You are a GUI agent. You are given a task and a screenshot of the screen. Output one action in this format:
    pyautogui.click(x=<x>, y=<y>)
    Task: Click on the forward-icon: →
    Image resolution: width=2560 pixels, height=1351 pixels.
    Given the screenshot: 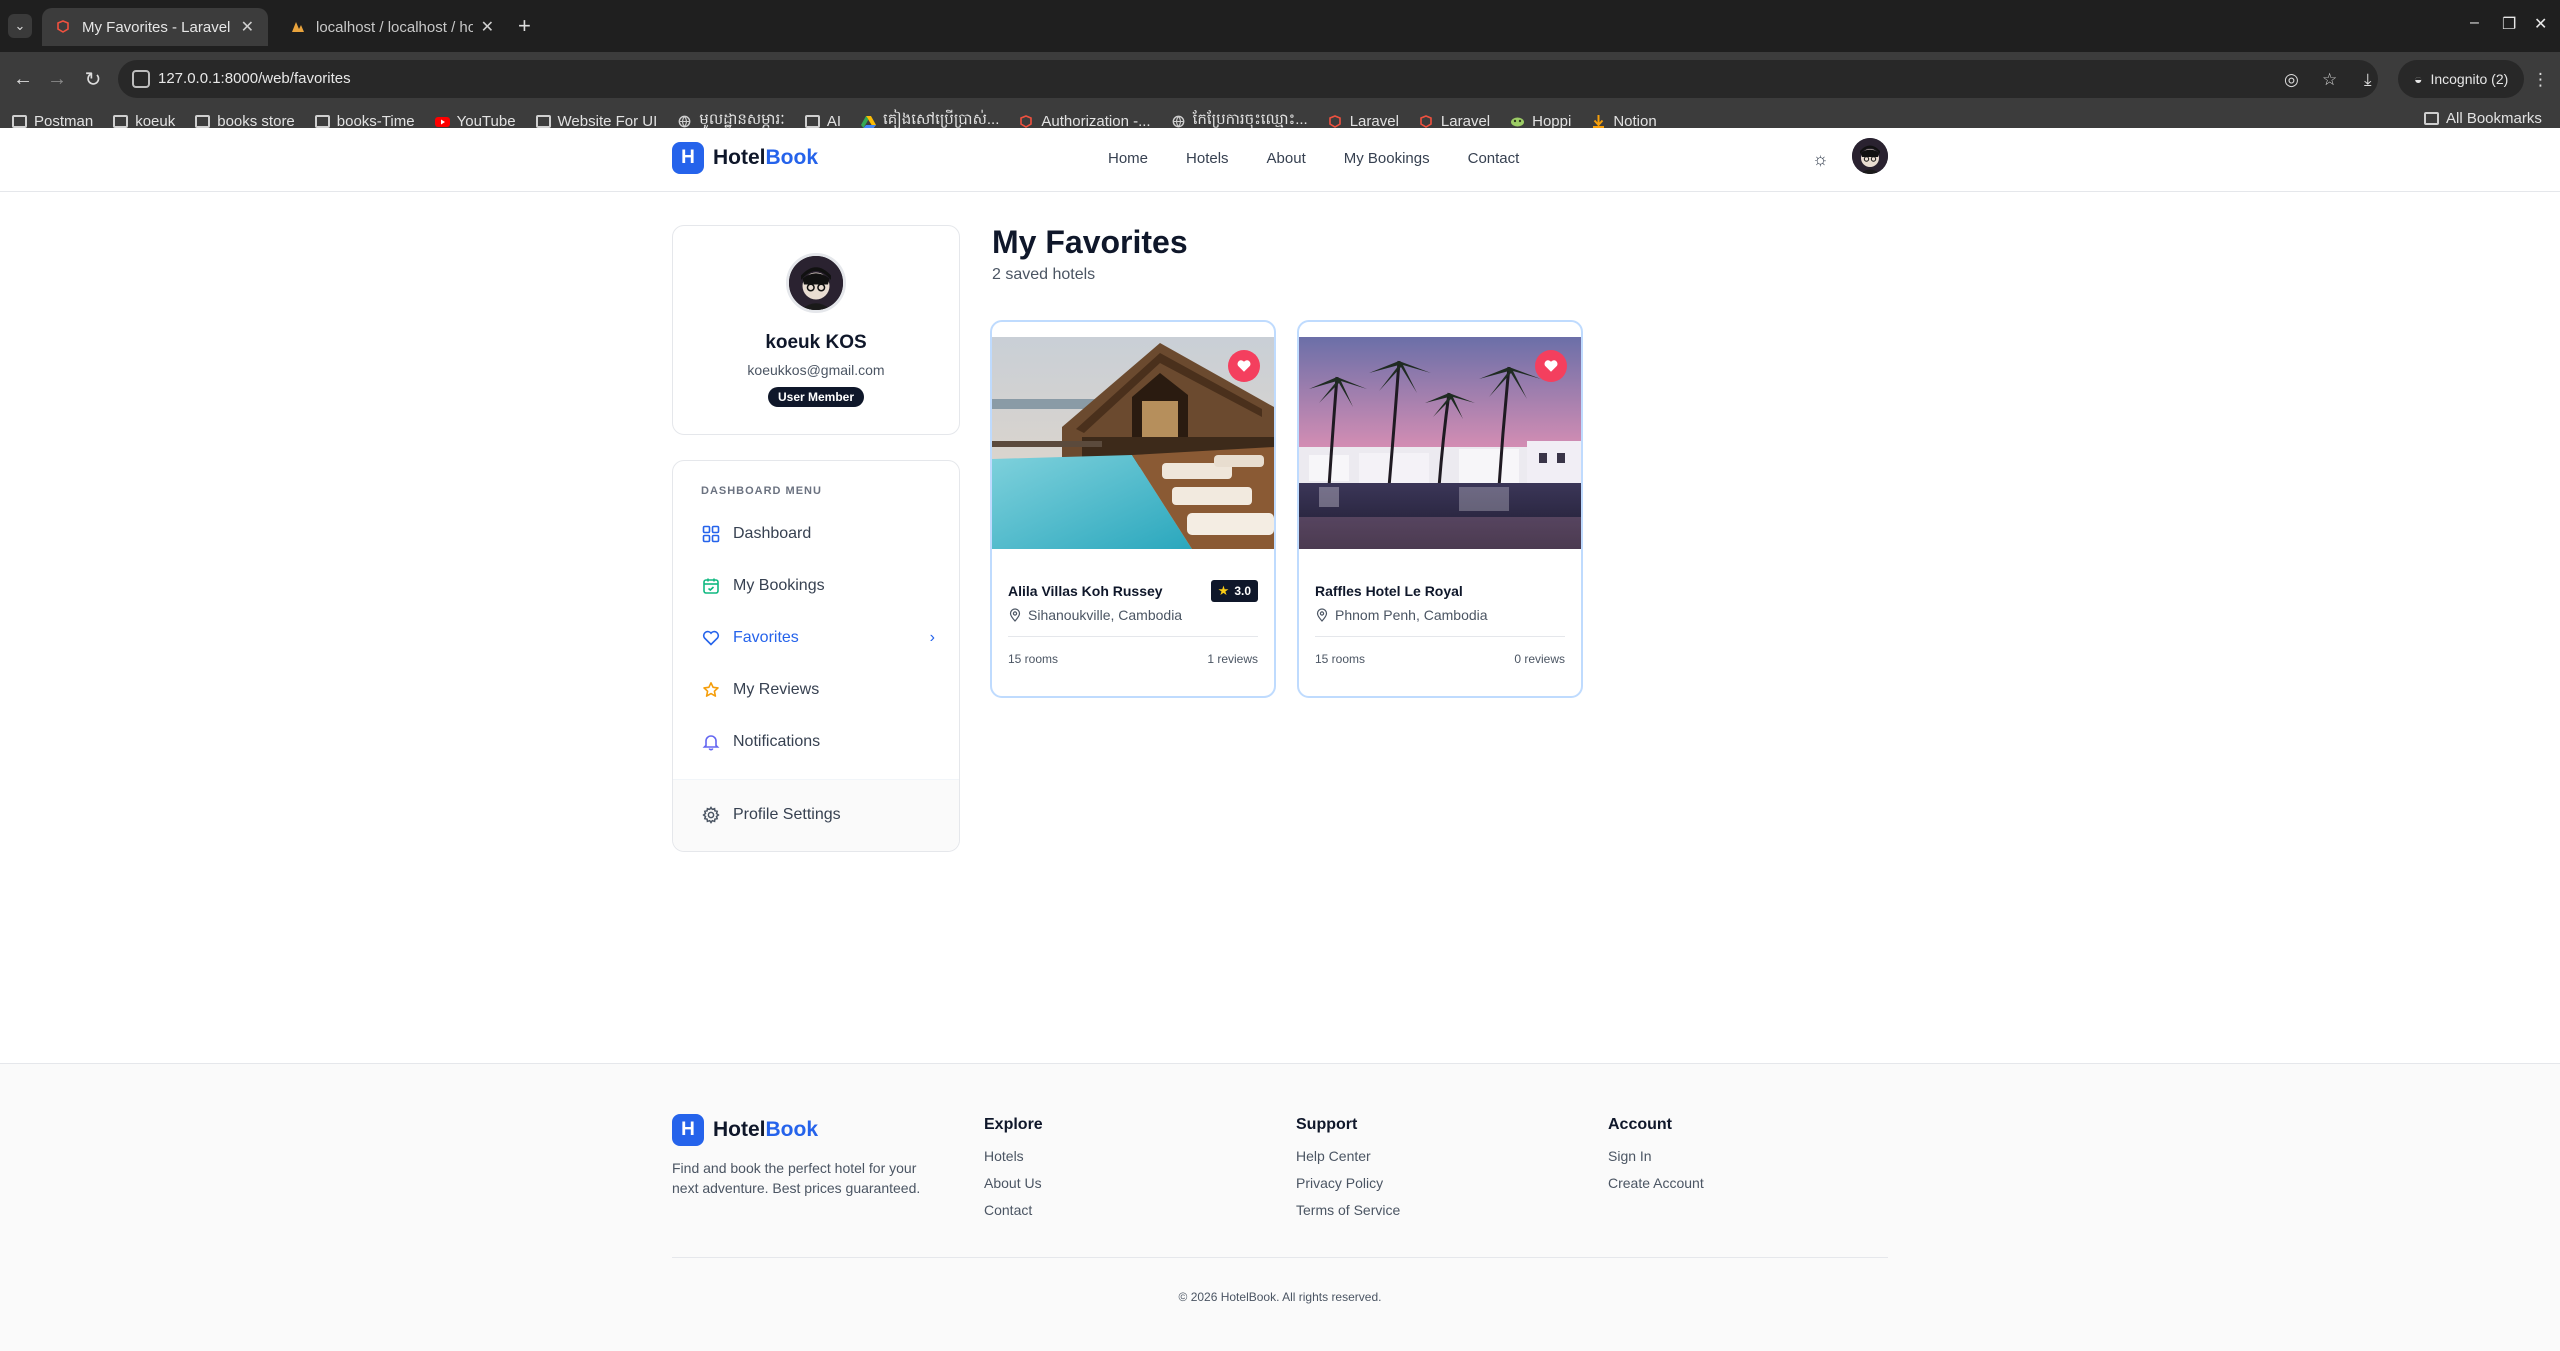 What is the action you would take?
    pyautogui.click(x=57, y=79)
    